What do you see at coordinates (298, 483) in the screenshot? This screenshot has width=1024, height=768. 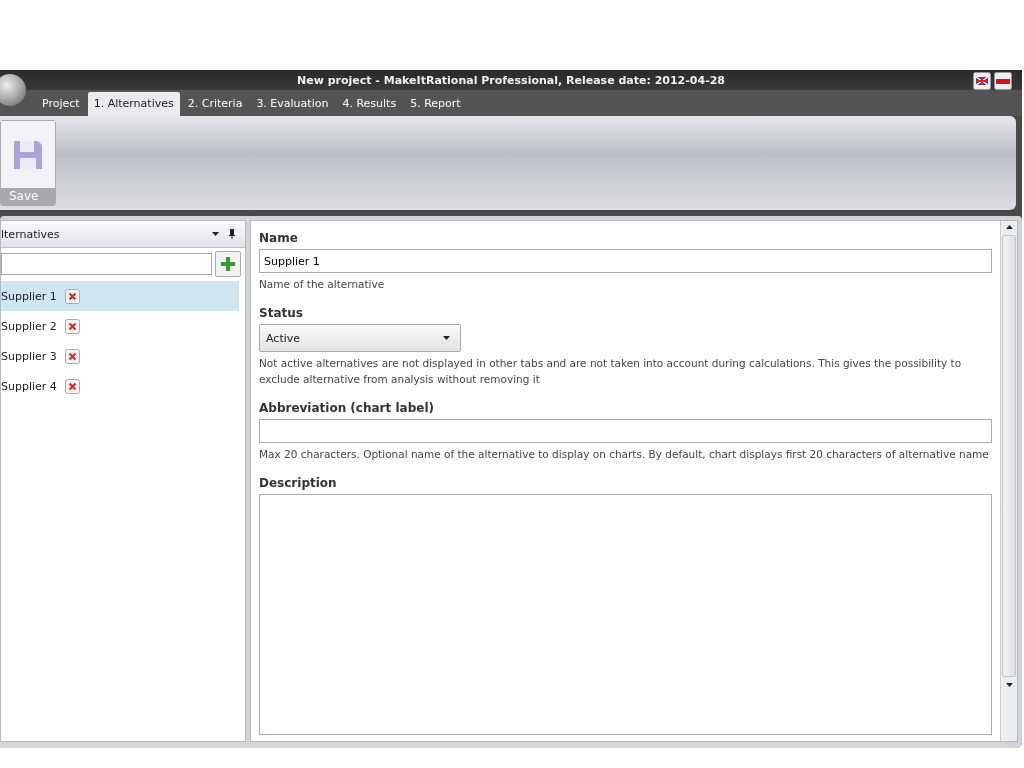 I see `field-label: Description` at bounding box center [298, 483].